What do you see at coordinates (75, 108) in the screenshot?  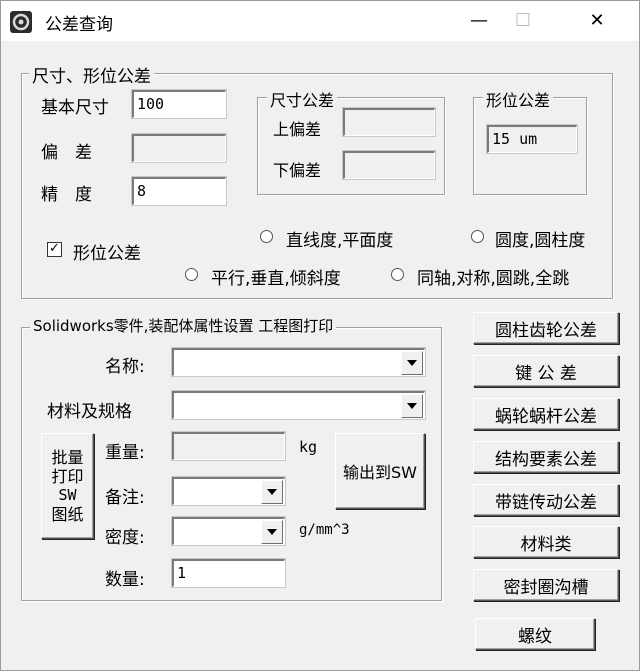 I see `basic-size-label: 基本尺寸` at bounding box center [75, 108].